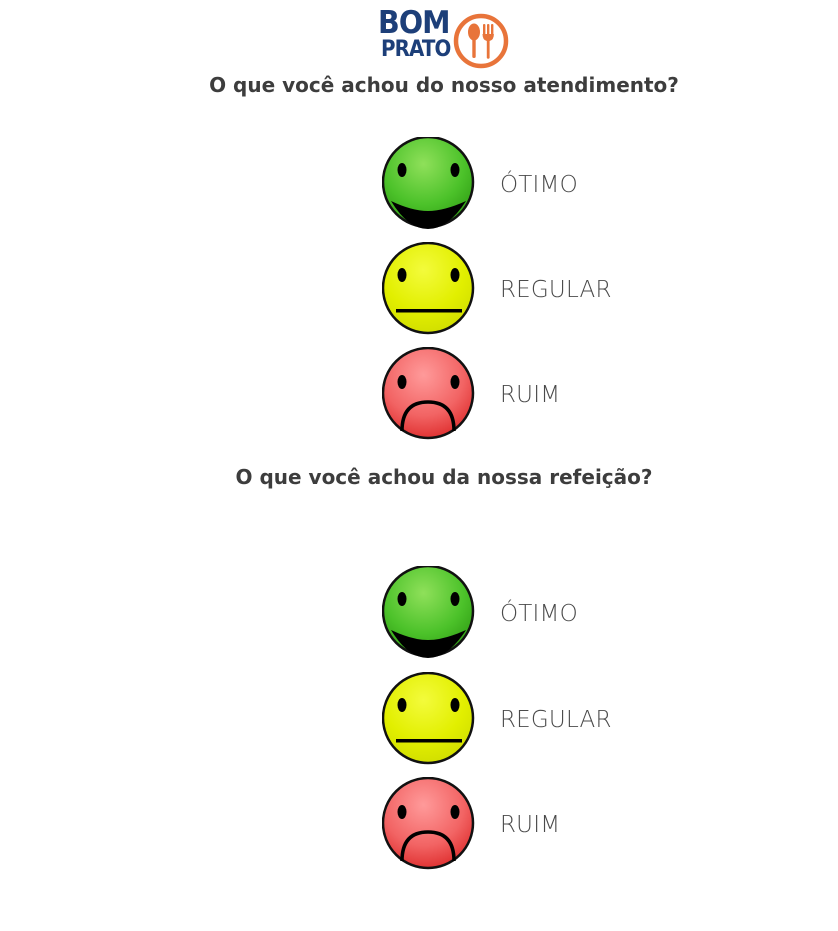 This screenshot has height=931, width=838. What do you see at coordinates (416, 49) in the screenshot?
I see `logo-line-prato: PRATO` at bounding box center [416, 49].